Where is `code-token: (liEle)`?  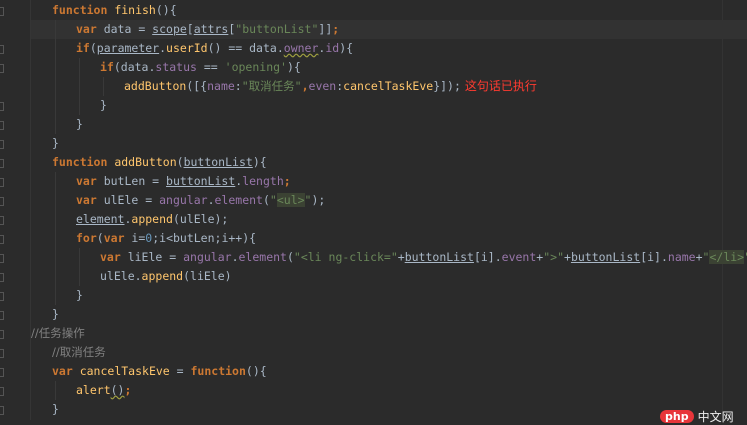
code-token: (liEle) is located at coordinates (207, 276).